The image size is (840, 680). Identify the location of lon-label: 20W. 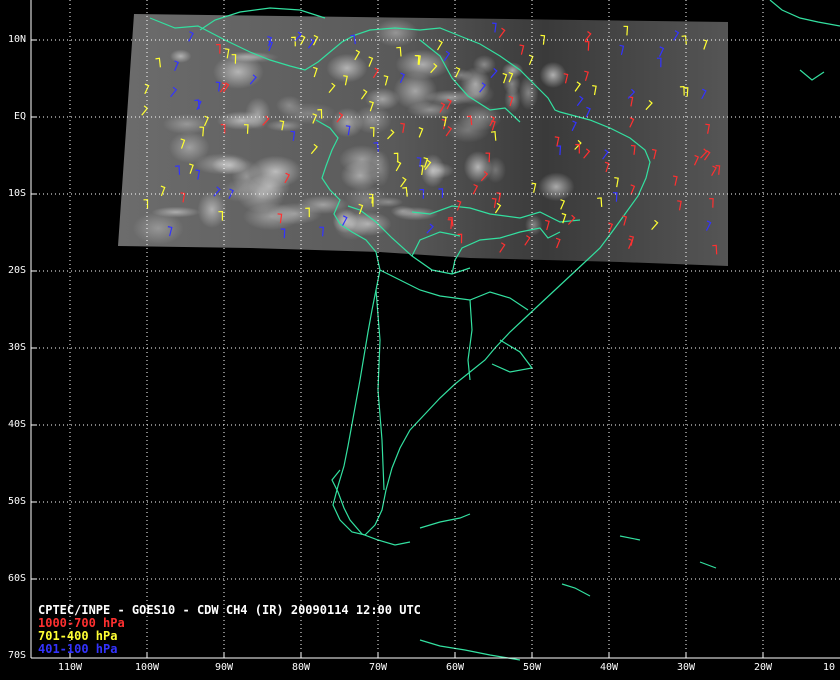
(763, 667).